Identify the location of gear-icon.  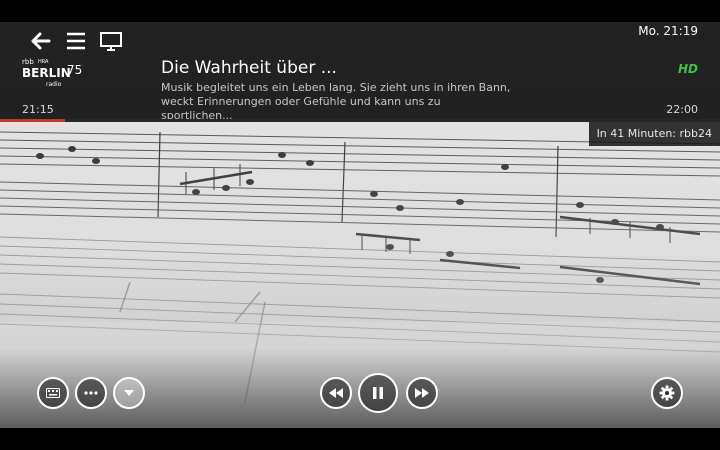
(667, 393).